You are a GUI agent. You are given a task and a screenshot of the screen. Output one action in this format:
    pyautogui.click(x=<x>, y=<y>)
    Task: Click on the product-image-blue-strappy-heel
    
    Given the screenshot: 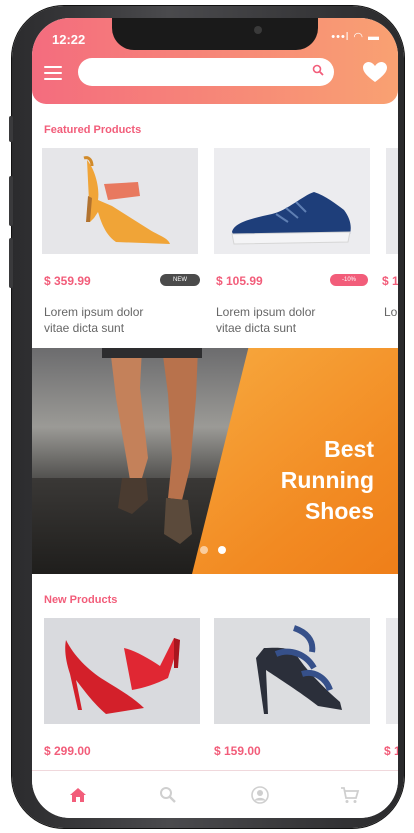 What is the action you would take?
    pyautogui.click(x=292, y=671)
    